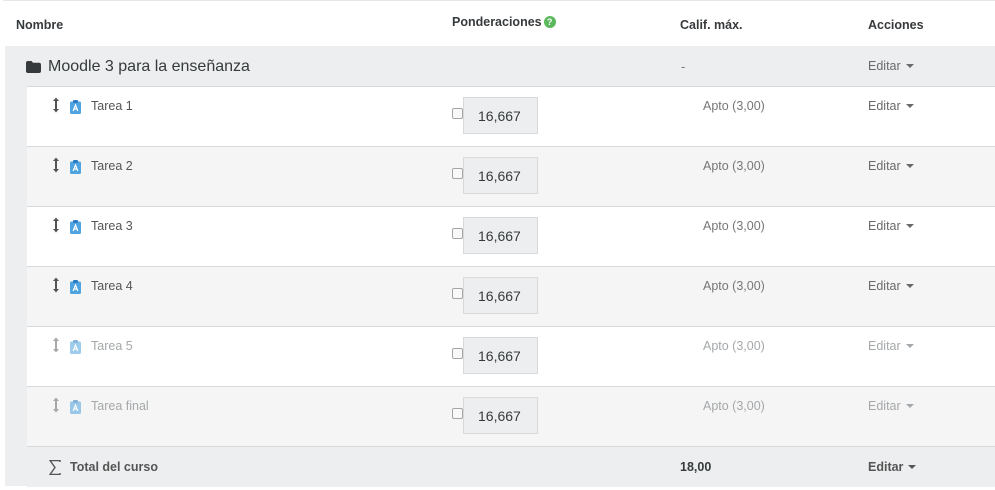  I want to click on grade-item-name: Tarea 2, so click(112, 166).